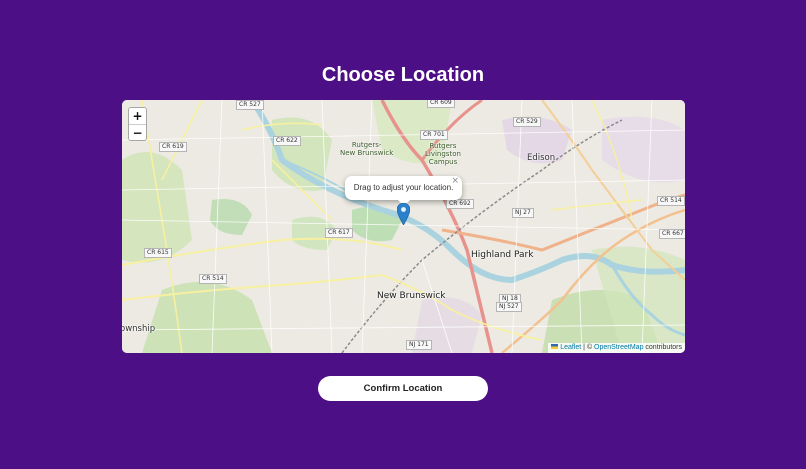 This screenshot has width=806, height=469. I want to click on map-label-highland-park: Highland Park, so click(502, 255).